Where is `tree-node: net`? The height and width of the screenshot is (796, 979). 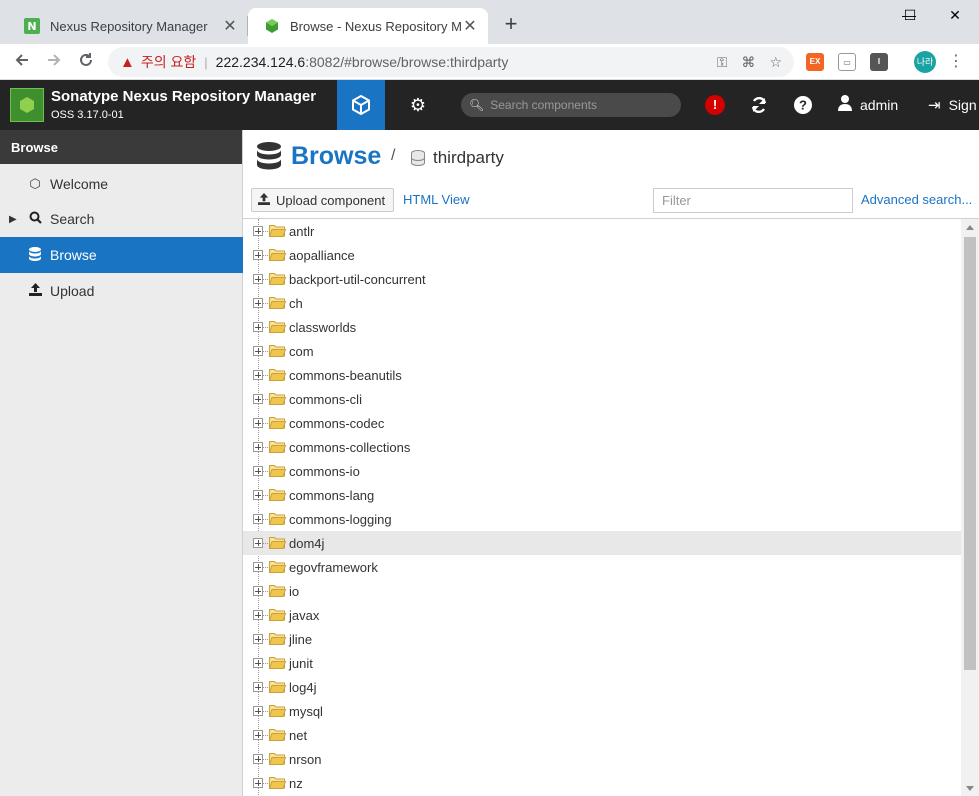
tree-node: net is located at coordinates (602, 735).